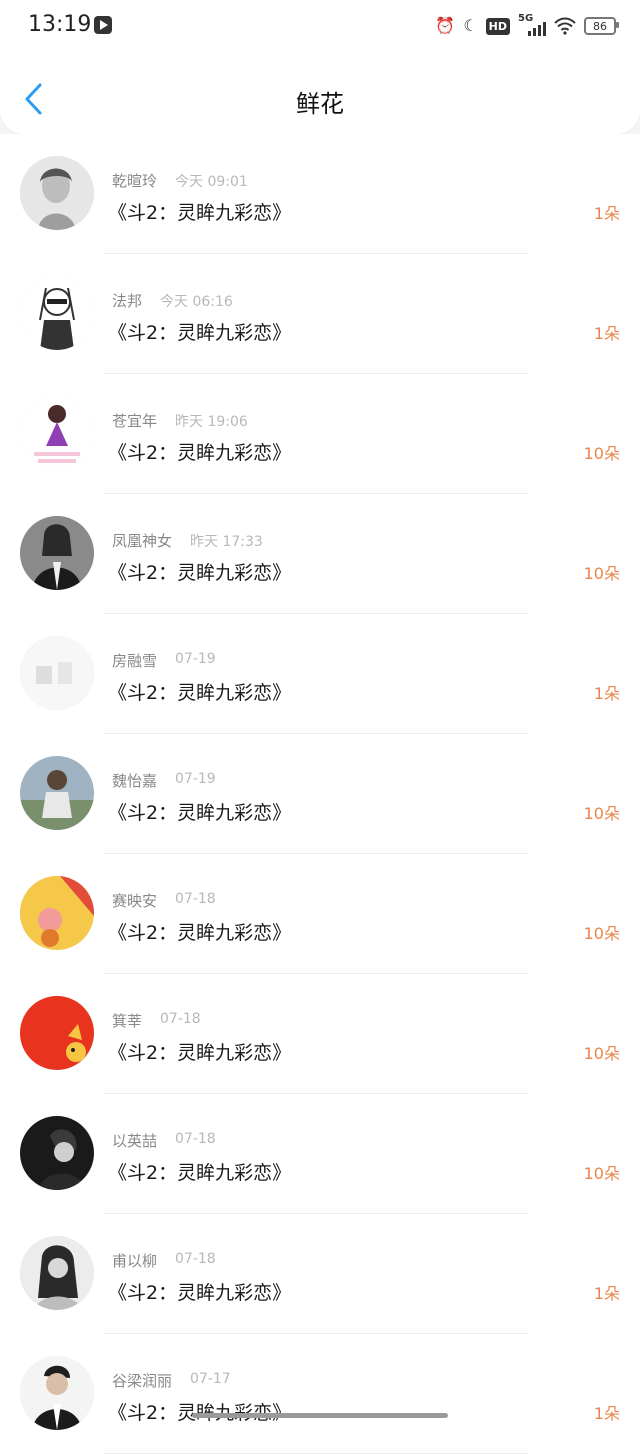 This screenshot has width=640, height=1454. What do you see at coordinates (320, 1415) in the screenshot?
I see `home-indicator` at bounding box center [320, 1415].